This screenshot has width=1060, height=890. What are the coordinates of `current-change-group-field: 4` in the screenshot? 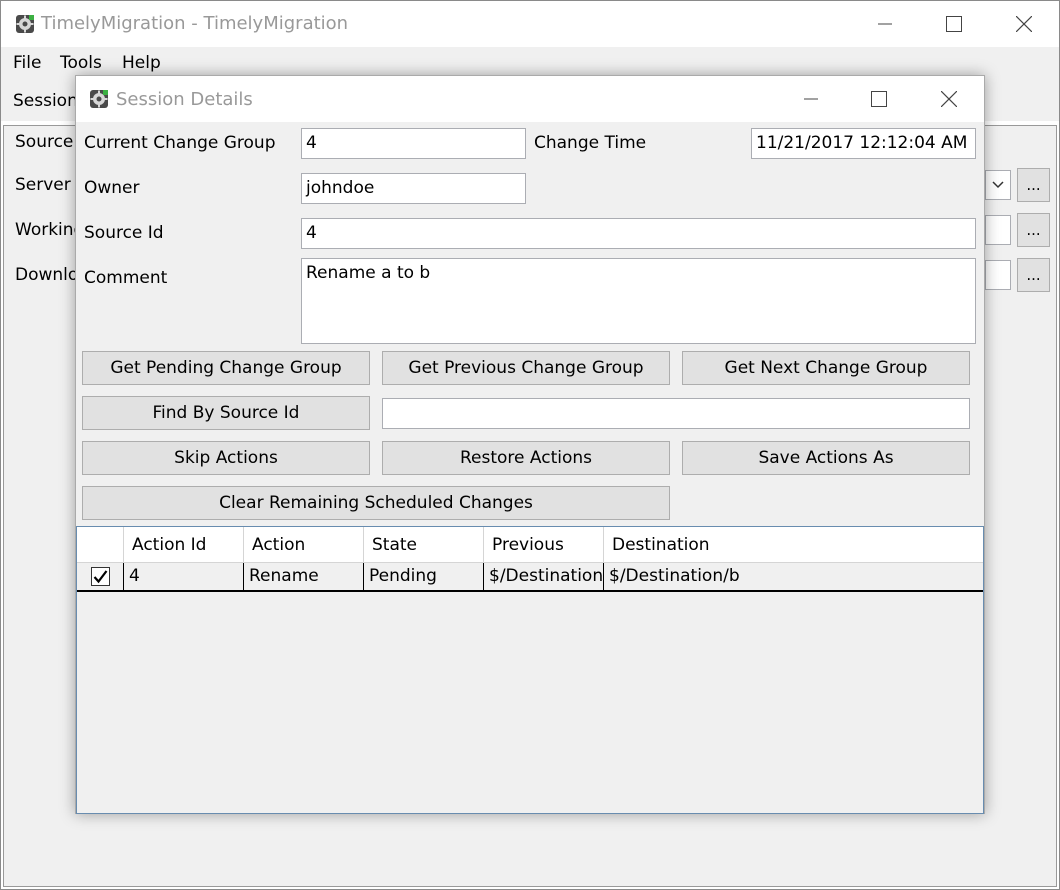 It's located at (413, 143).